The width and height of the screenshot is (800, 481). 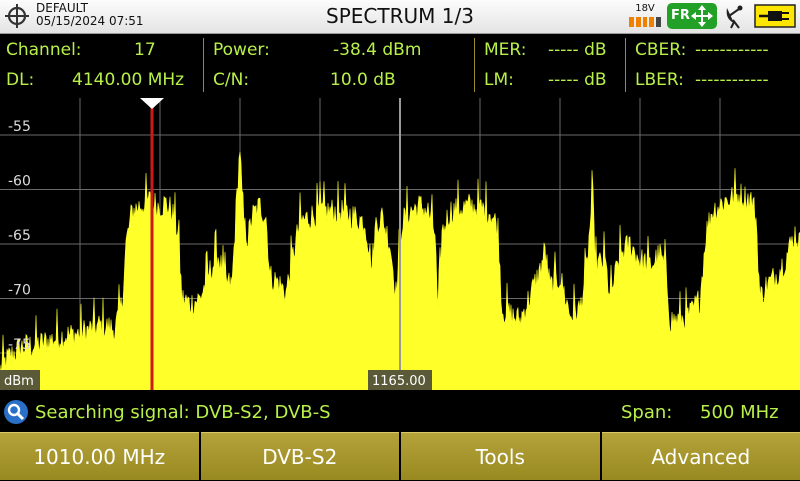 What do you see at coordinates (505, 50) in the screenshot?
I see `mer-label: MER:` at bounding box center [505, 50].